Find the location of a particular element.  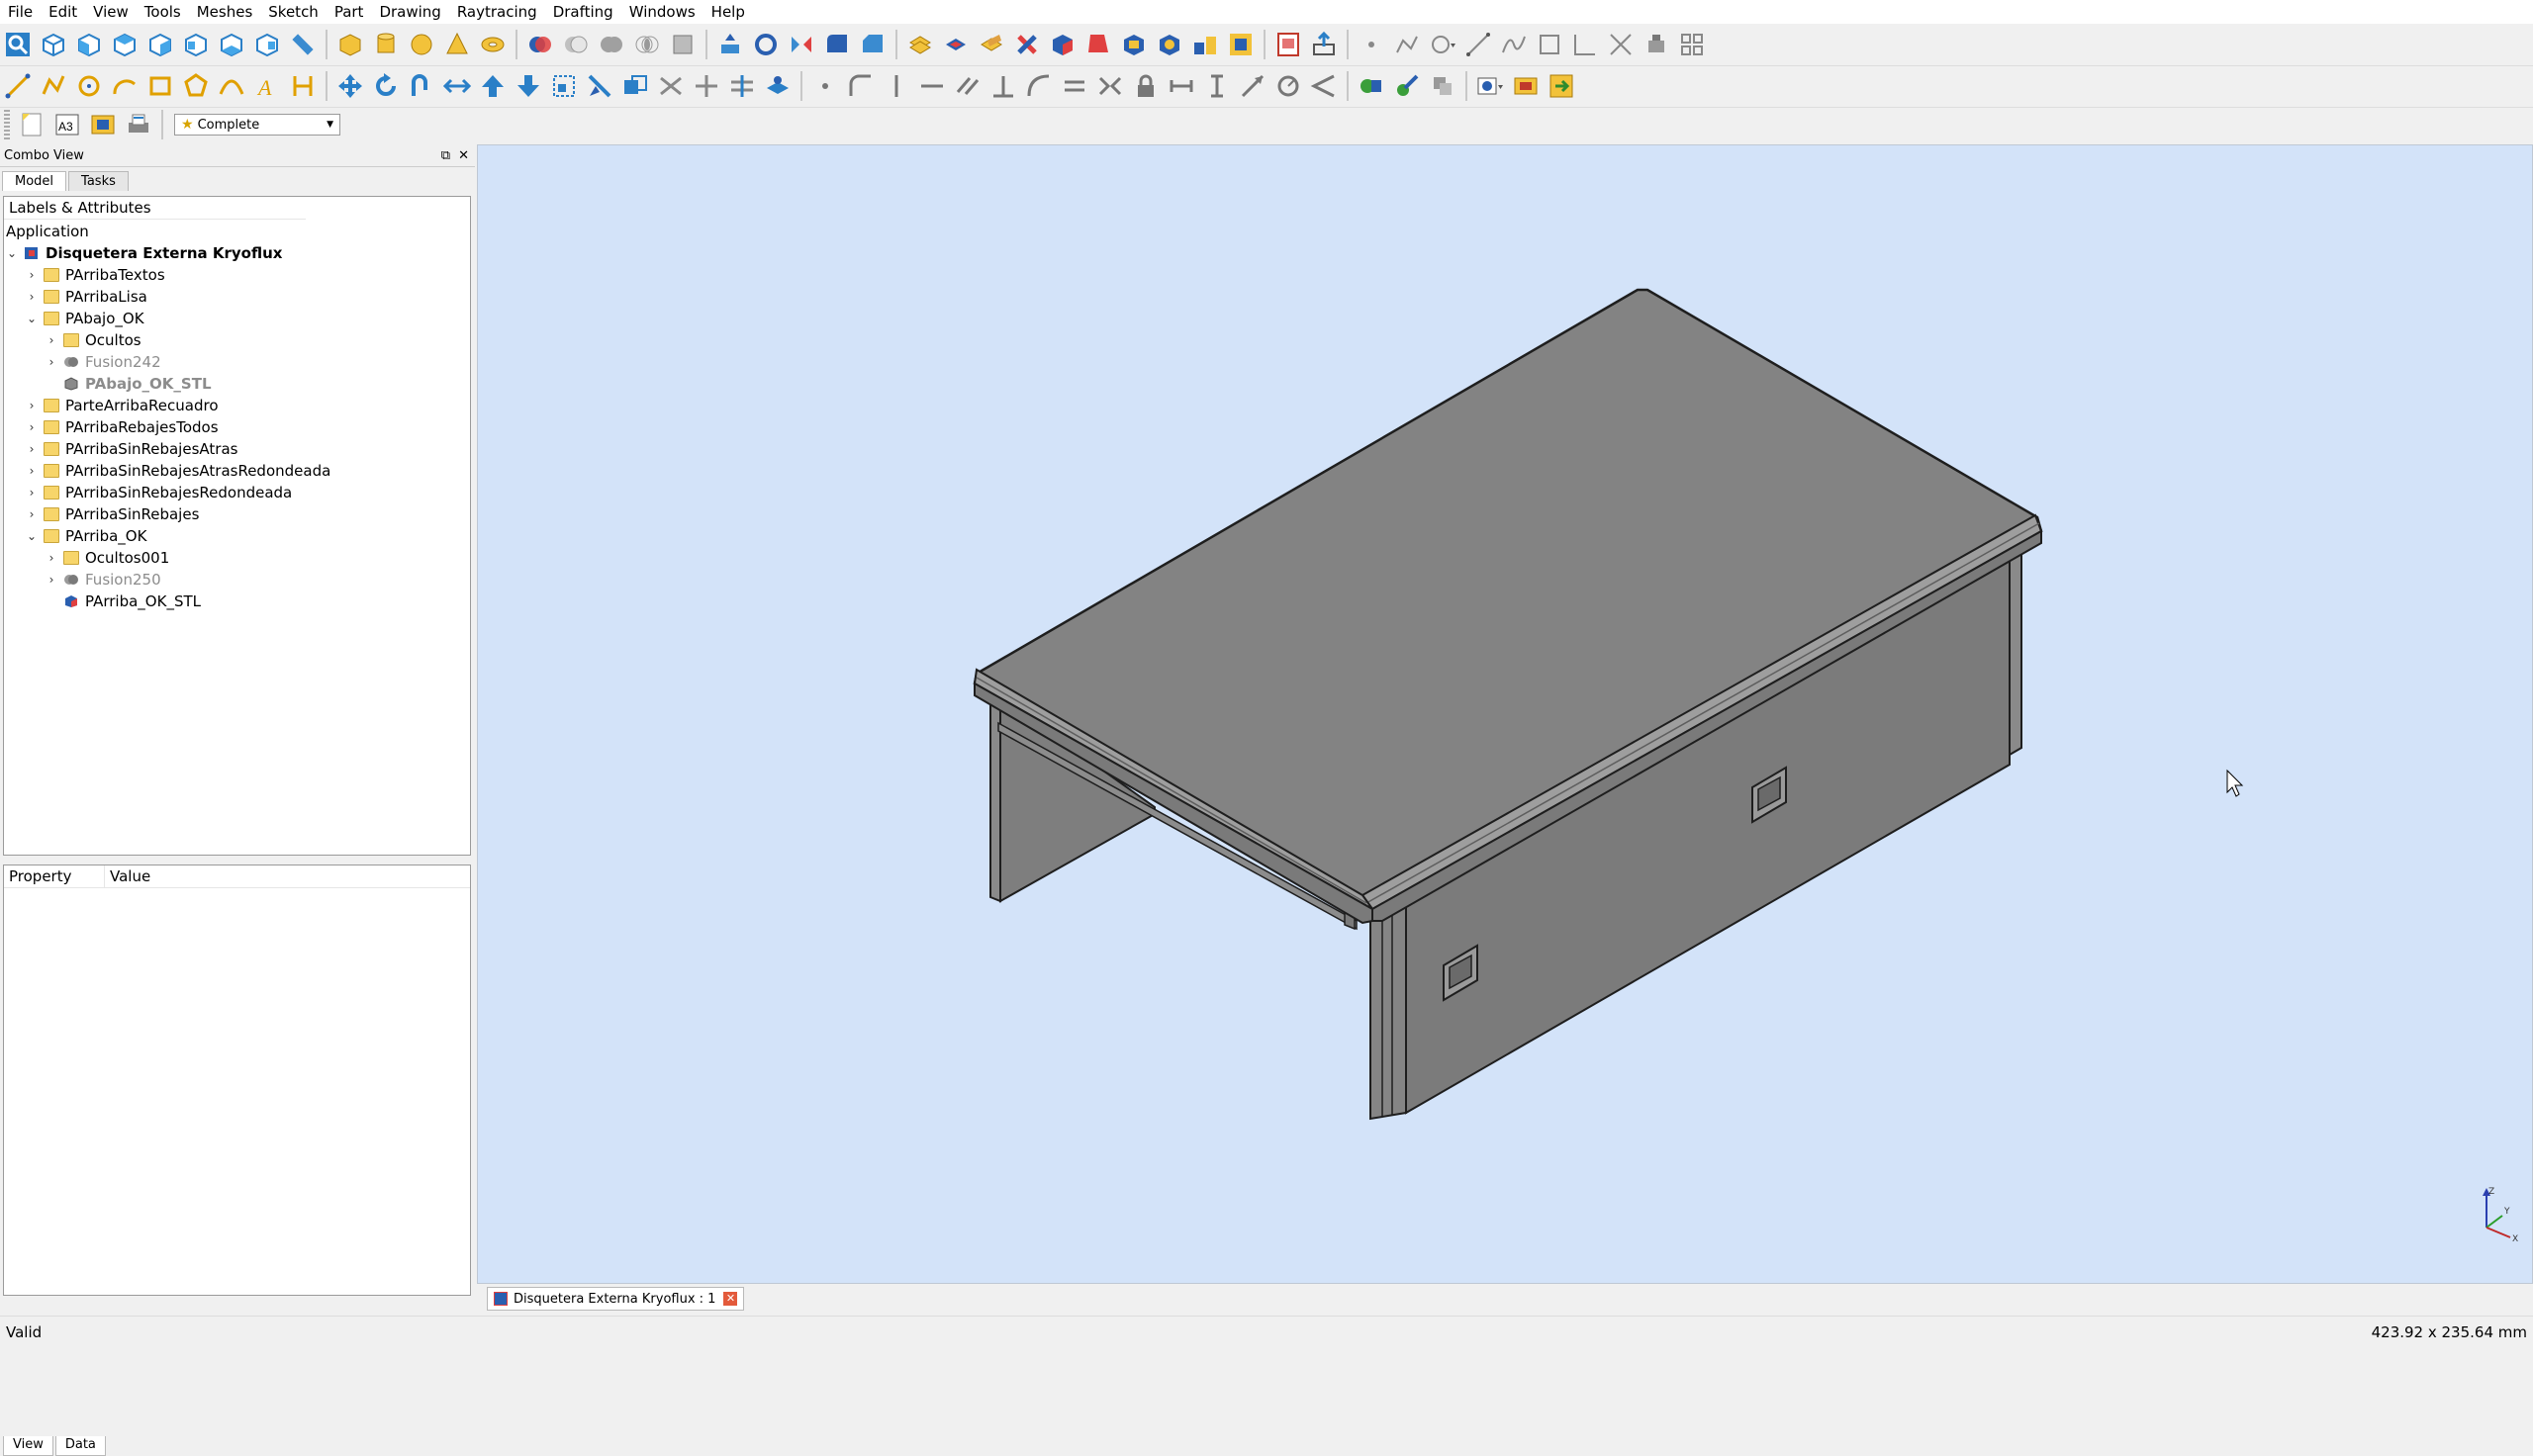

macro-edit-icon is located at coordinates (1407, 86).